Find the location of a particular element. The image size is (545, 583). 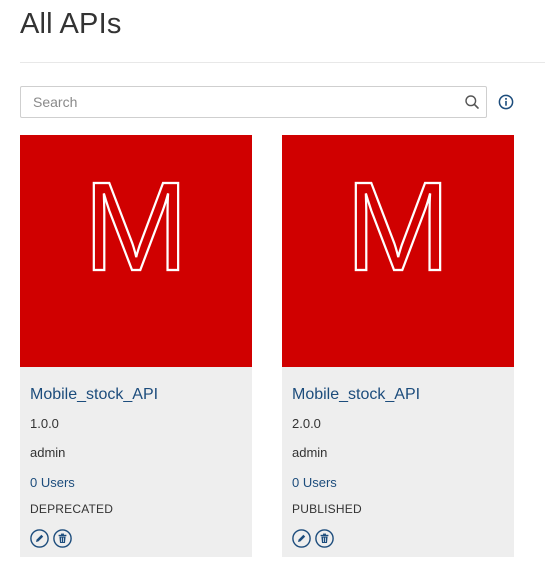

api-status: DEPRECATED is located at coordinates (72, 509).